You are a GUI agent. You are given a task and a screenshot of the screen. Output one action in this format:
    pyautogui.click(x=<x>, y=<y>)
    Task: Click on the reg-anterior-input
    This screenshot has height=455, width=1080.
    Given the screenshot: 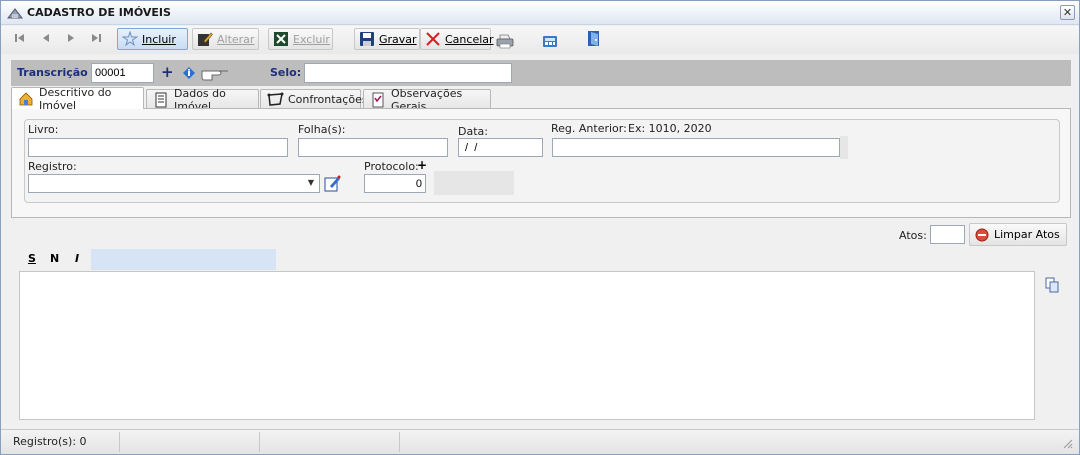 What is the action you would take?
    pyautogui.click(x=696, y=147)
    